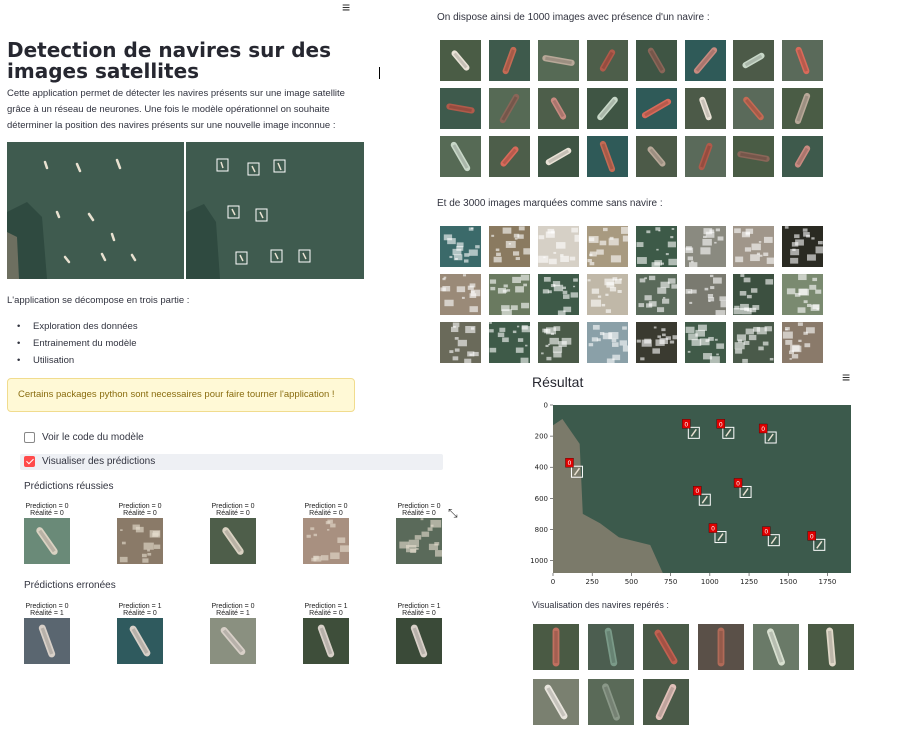 The height and width of the screenshot is (735, 903). I want to click on x-tick-label: 250, so click(592, 582).